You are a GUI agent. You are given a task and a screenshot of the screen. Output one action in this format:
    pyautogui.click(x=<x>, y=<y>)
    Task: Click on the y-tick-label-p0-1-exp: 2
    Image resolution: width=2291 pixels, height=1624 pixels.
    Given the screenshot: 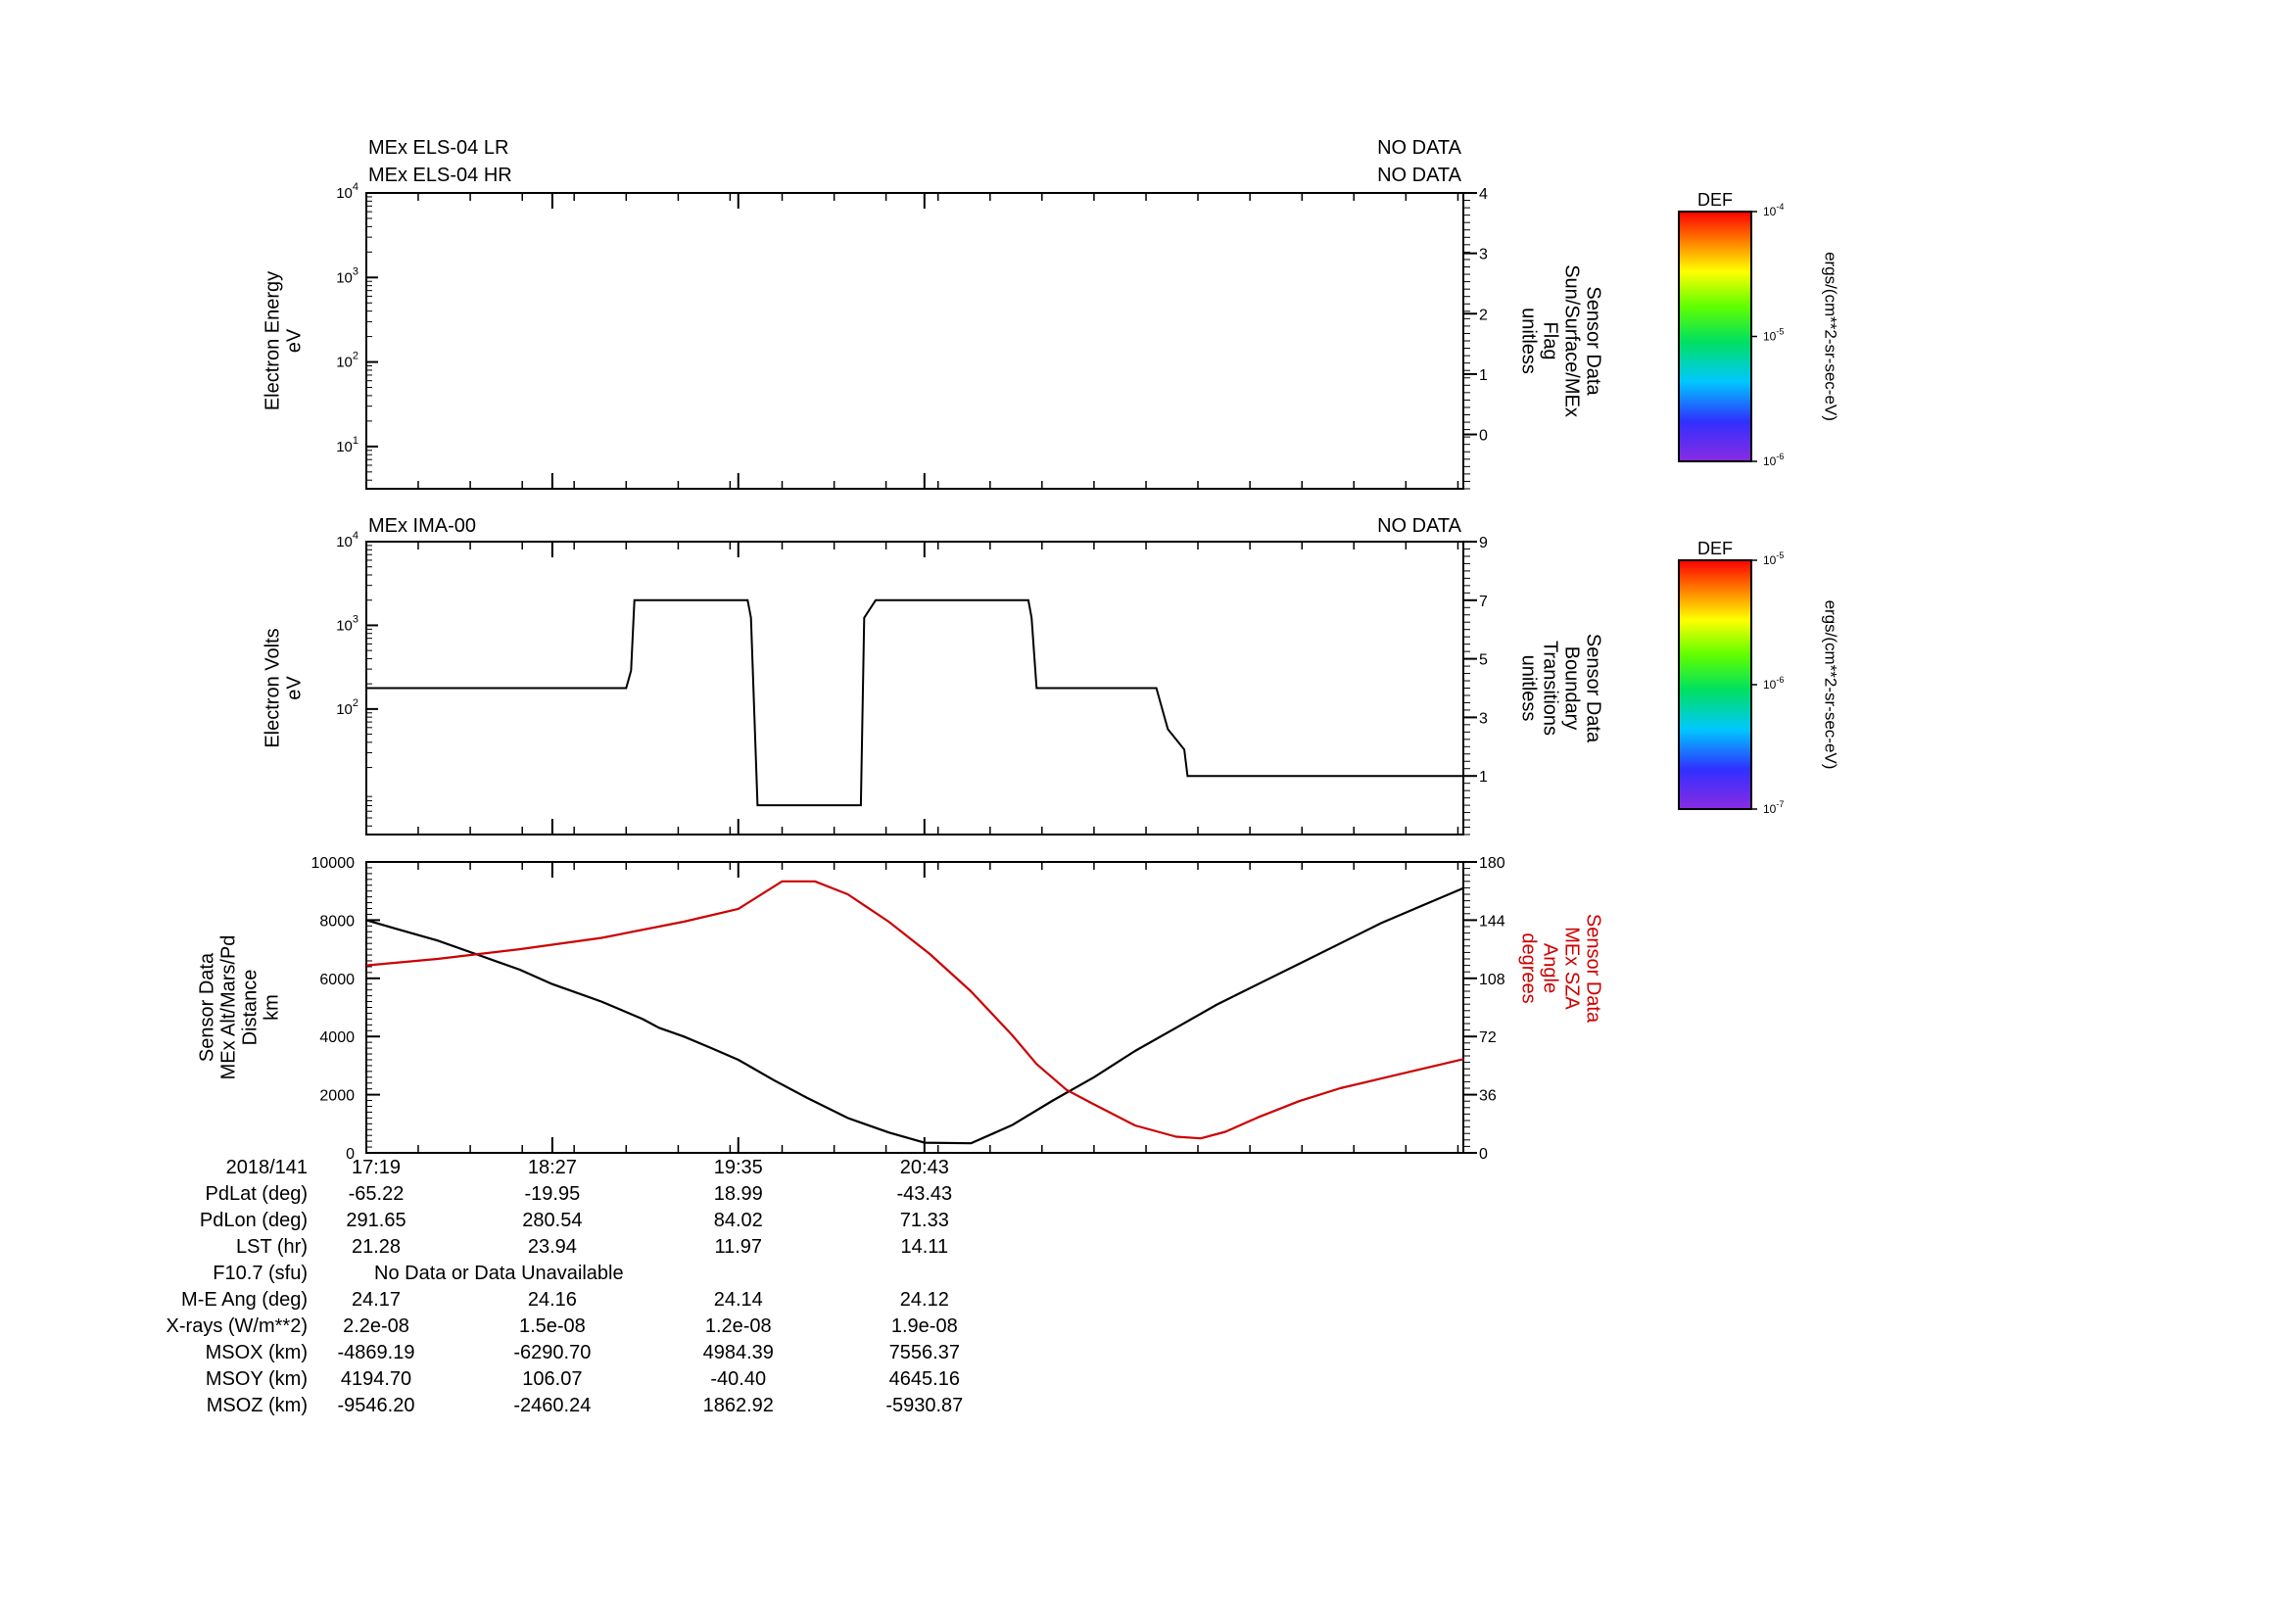 What is the action you would take?
    pyautogui.click(x=355, y=356)
    